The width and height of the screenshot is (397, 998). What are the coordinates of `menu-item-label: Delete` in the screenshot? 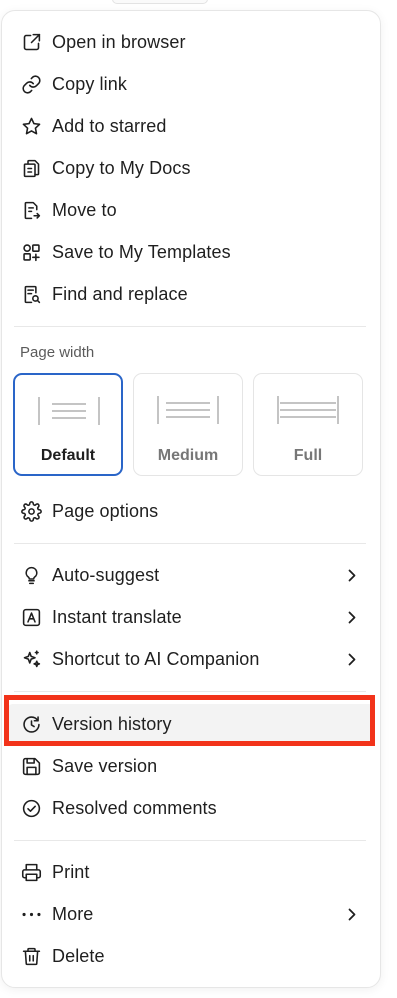 It's located at (78, 955).